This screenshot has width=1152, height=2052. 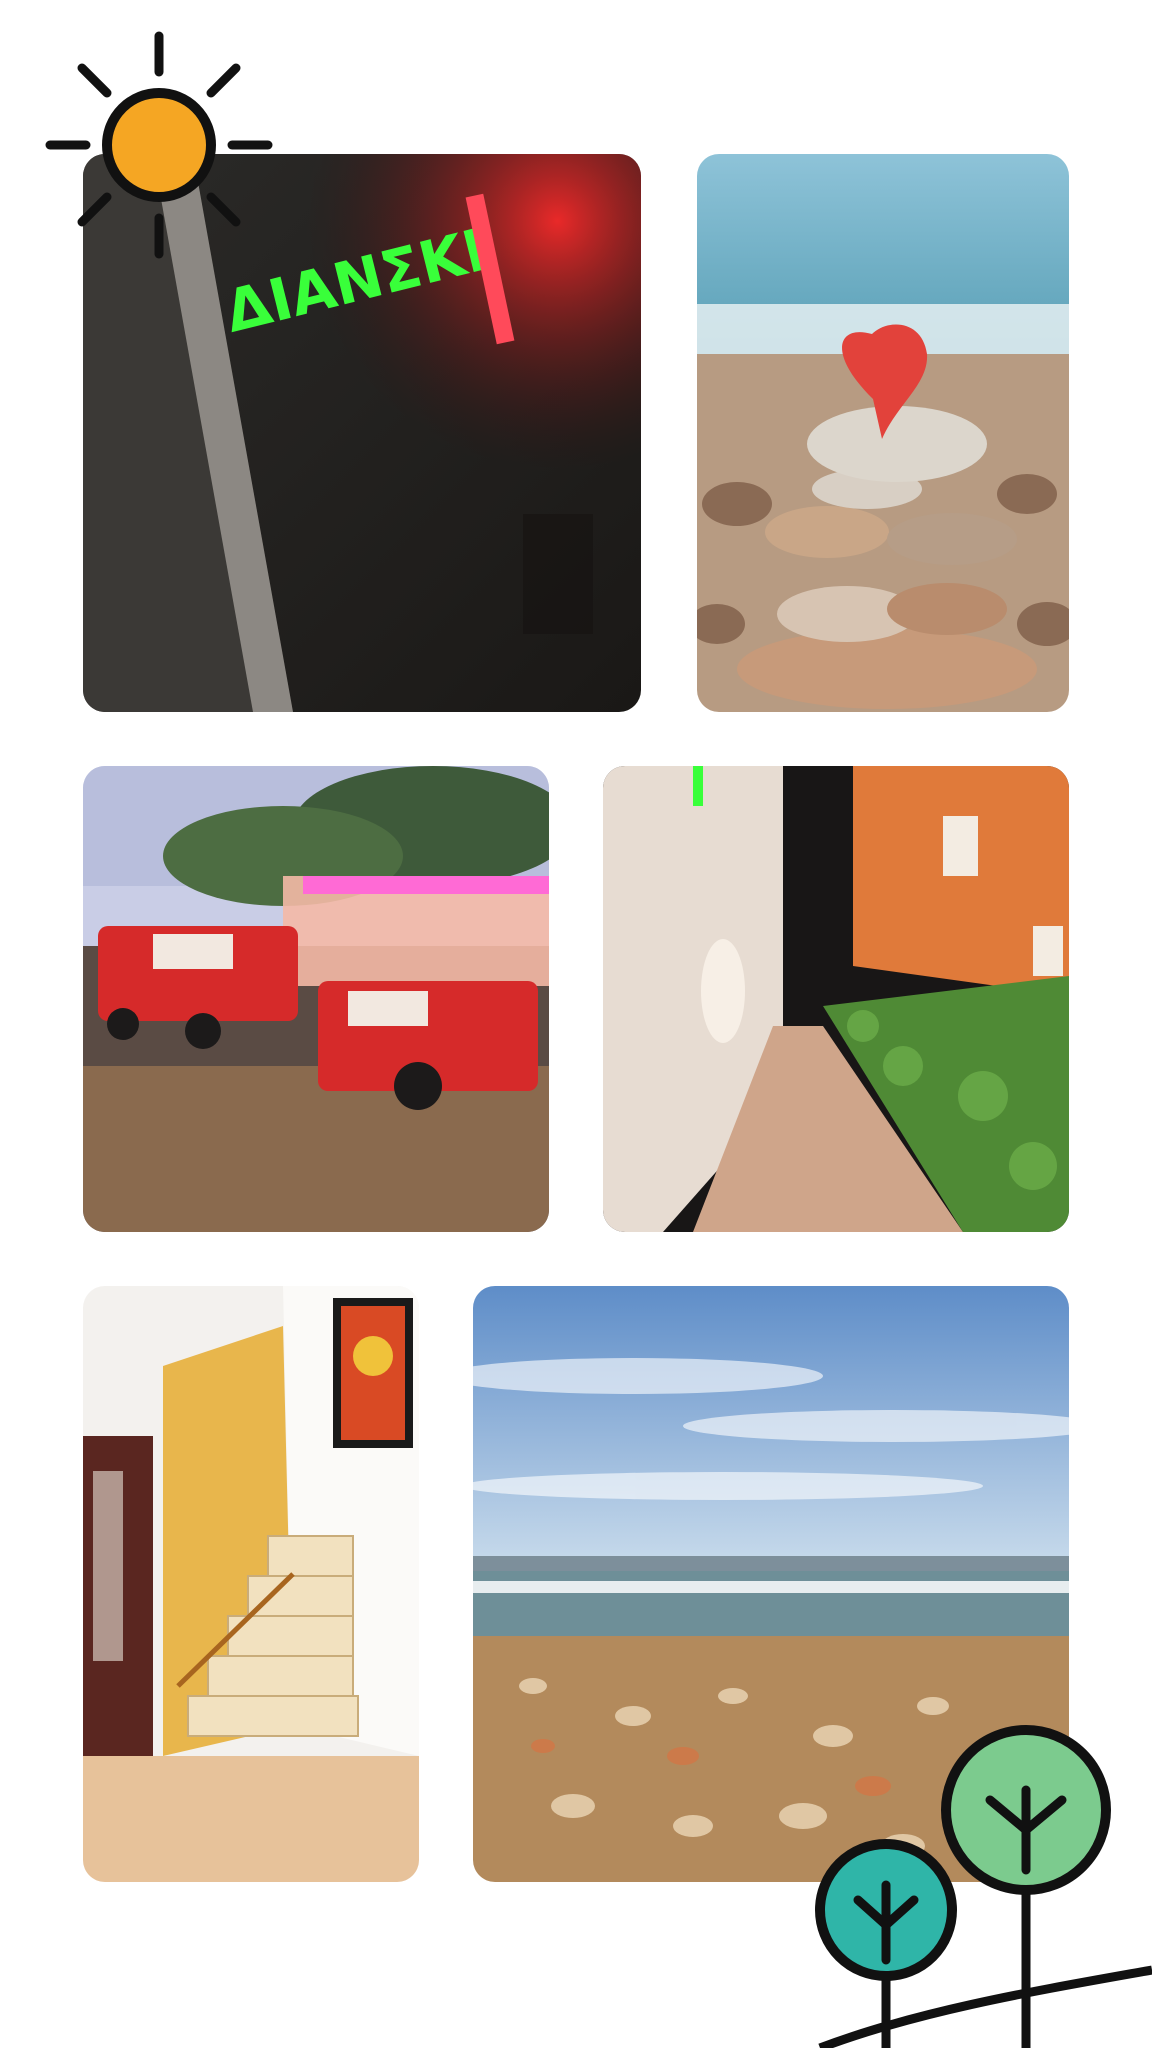 I want to click on photo-hotel-walkway, so click(x=836, y=999).